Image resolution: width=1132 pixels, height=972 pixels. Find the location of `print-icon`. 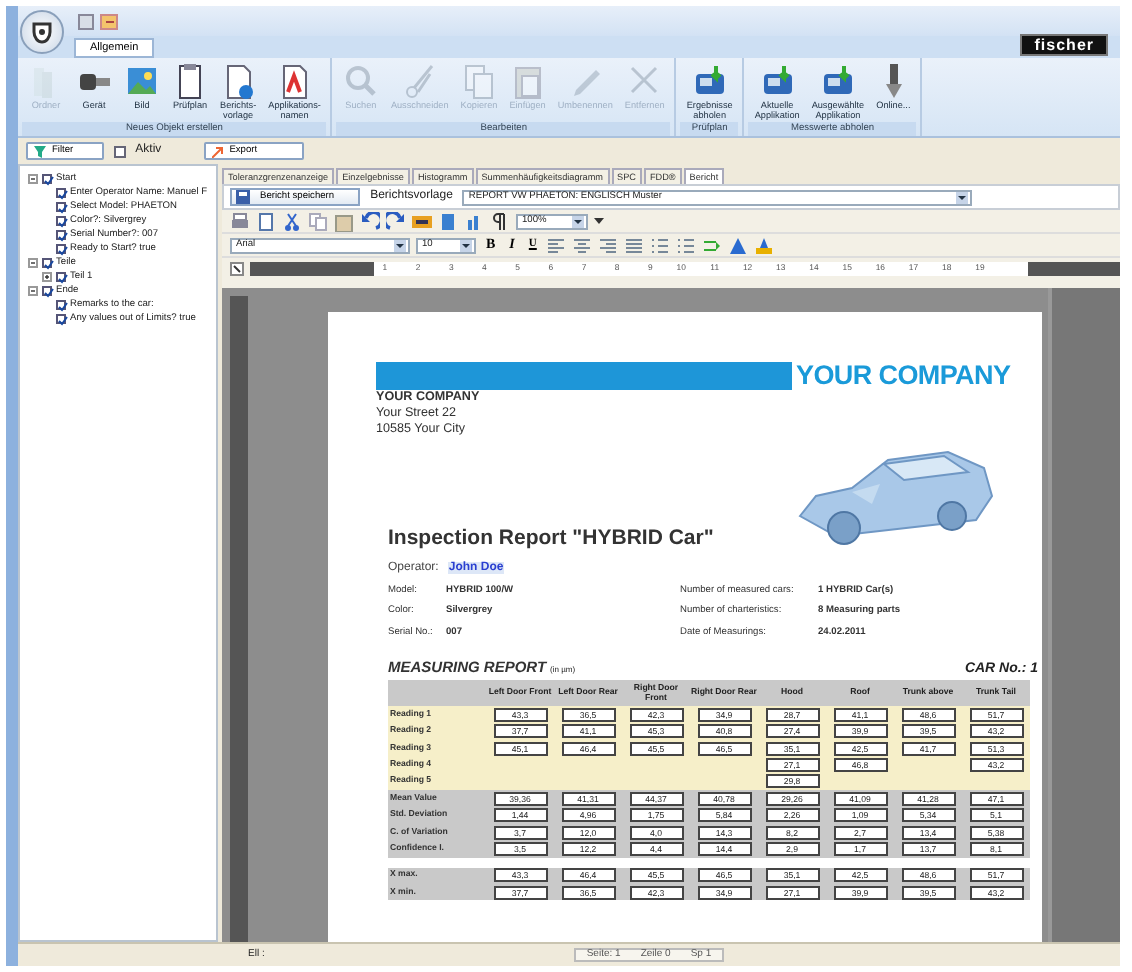

print-icon is located at coordinates (240, 221).